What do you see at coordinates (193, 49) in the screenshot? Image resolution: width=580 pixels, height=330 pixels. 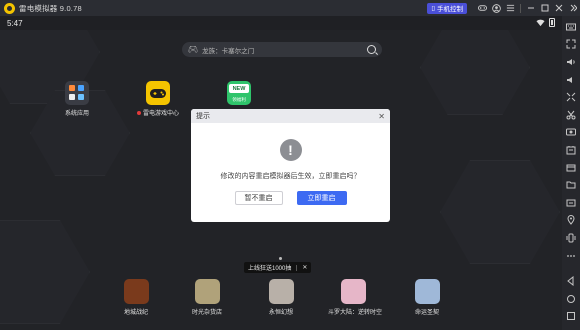 I see `gamepad-icon: 🎮︎` at bounding box center [193, 49].